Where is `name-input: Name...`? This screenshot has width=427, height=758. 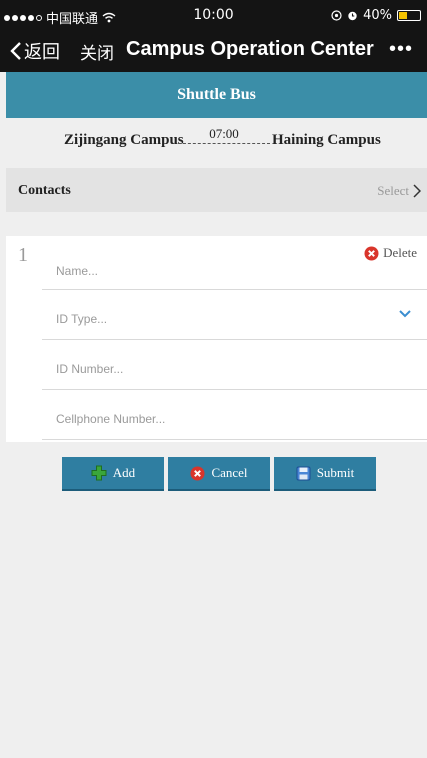 name-input: Name... is located at coordinates (234, 265).